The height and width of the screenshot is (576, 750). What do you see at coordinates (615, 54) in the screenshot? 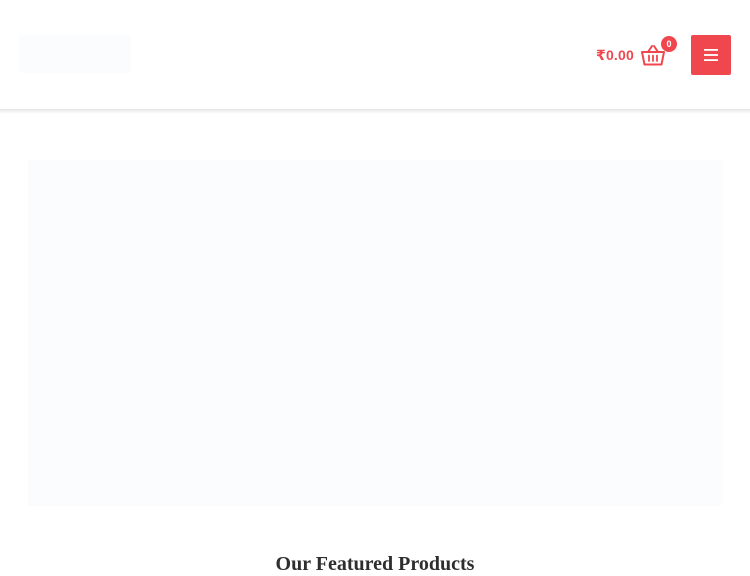
I see `cart-total: ₹0.00` at bounding box center [615, 54].